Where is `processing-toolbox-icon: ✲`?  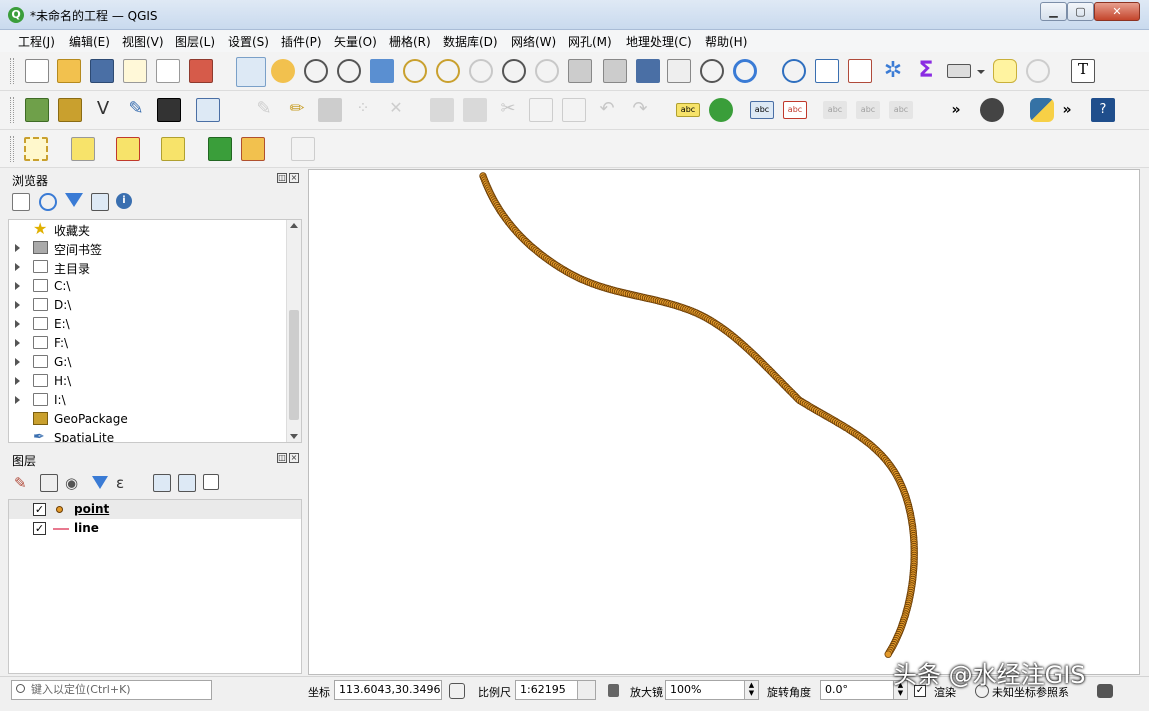
processing-toolbox-icon: ✲ is located at coordinates (893, 71).